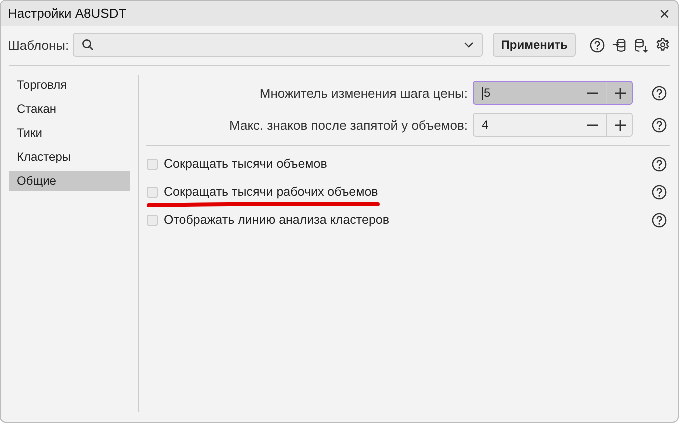  I want to click on sidebar-item: Стакан, so click(69, 109).